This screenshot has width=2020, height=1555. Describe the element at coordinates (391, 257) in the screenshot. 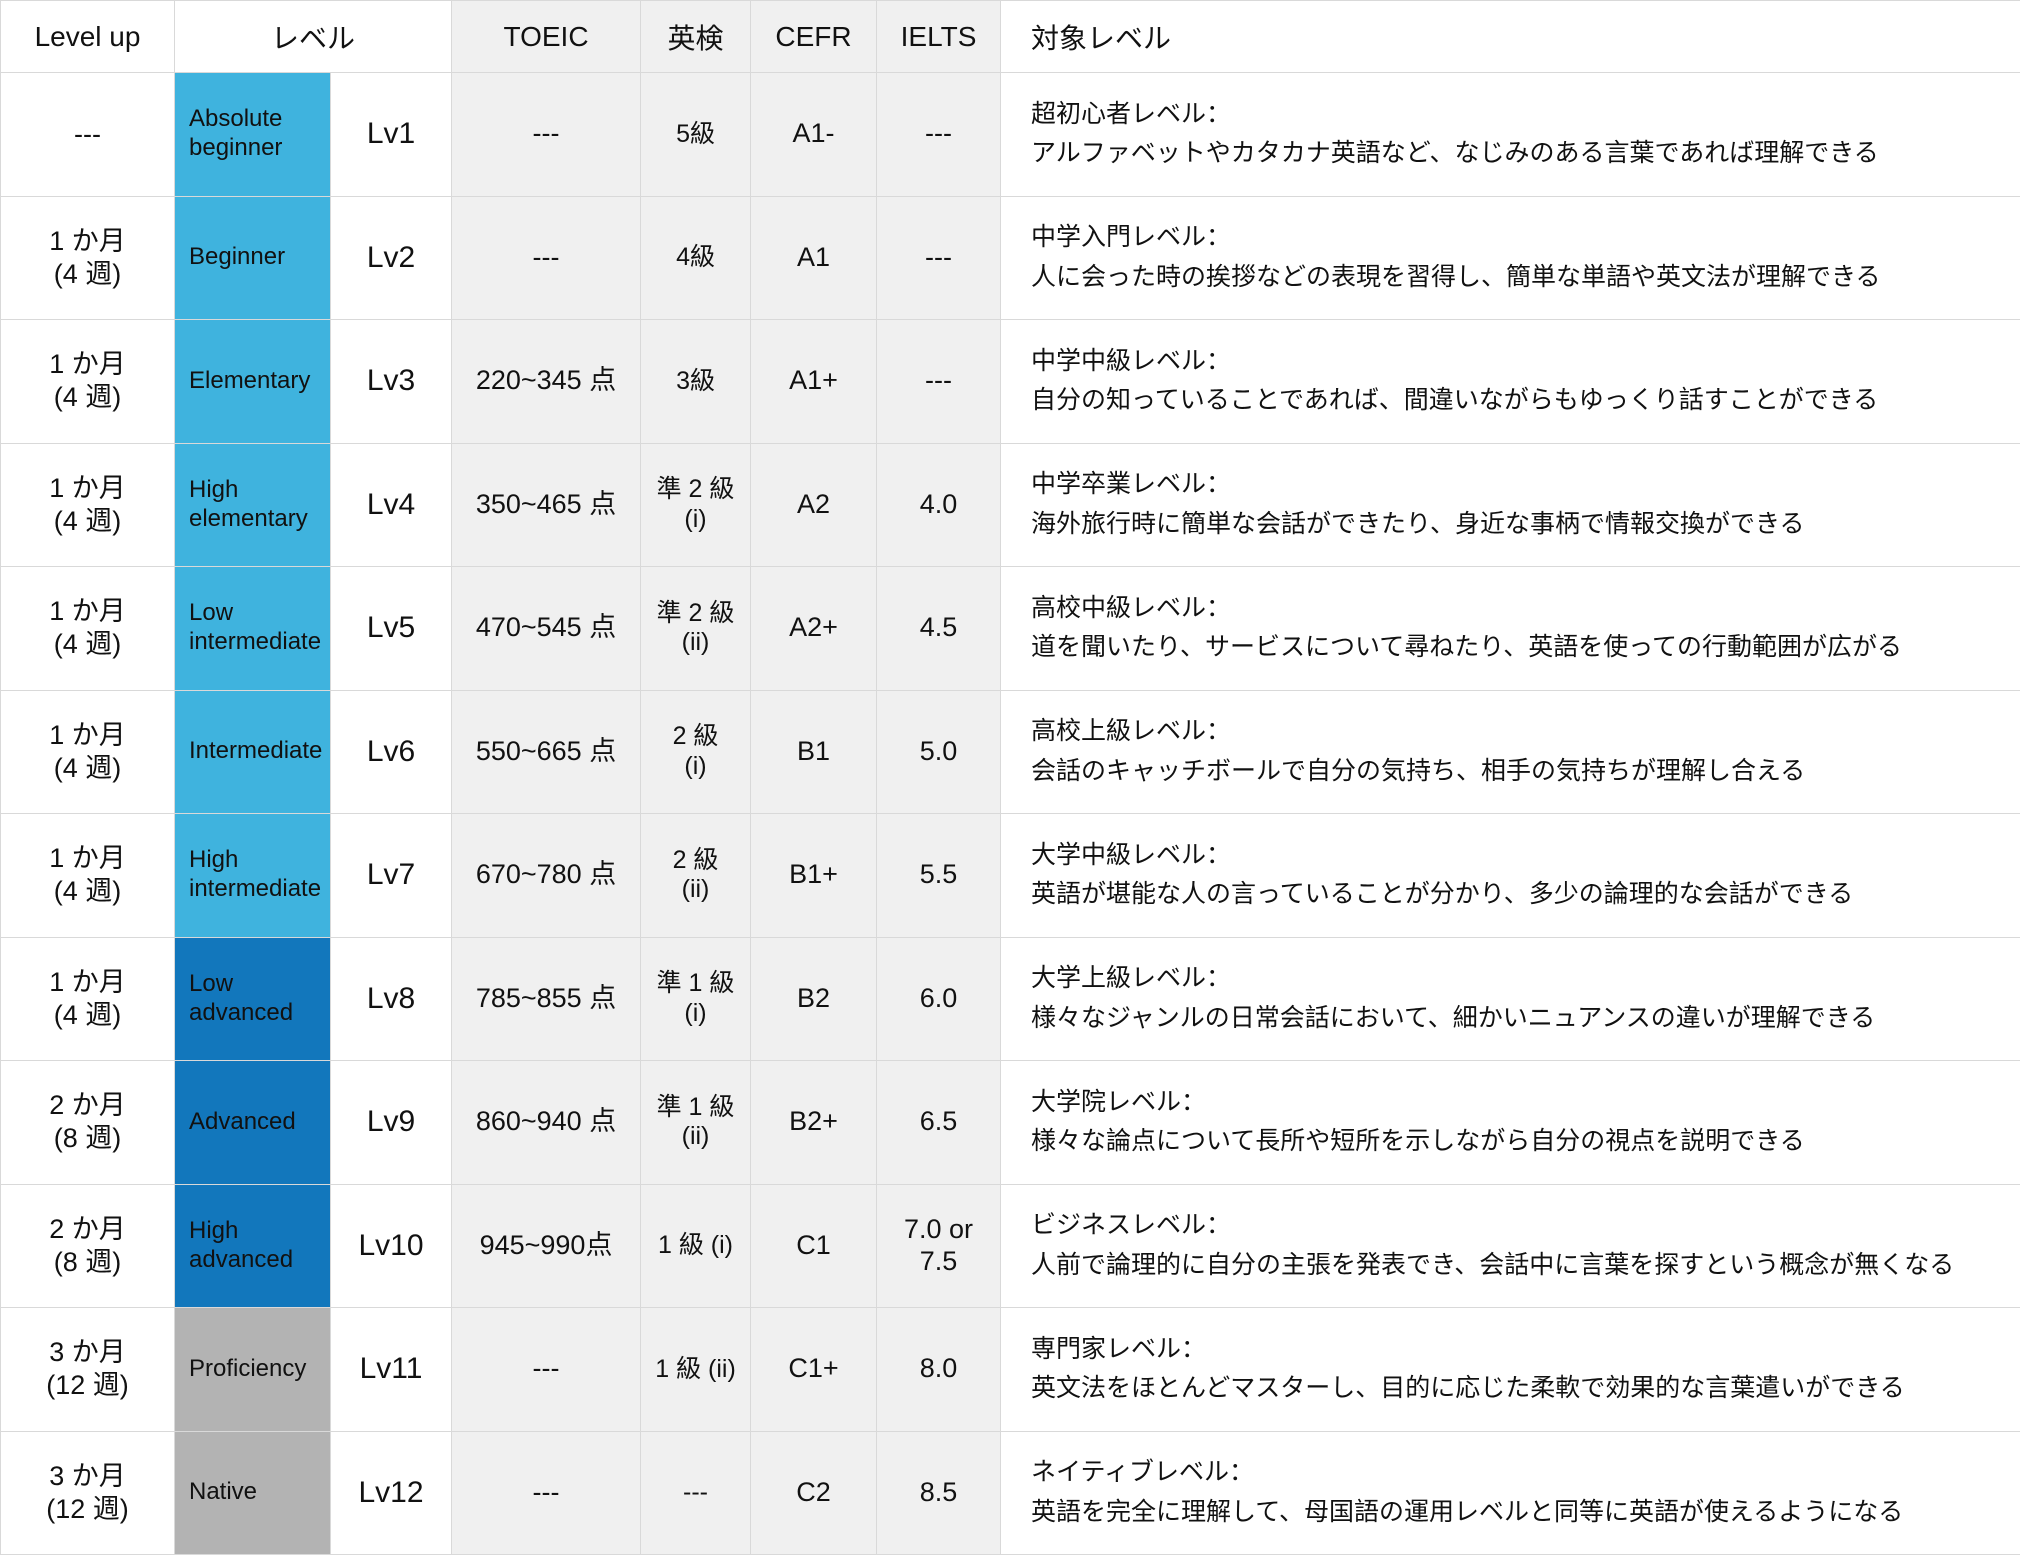

I see `level-number: Lv2` at that location.